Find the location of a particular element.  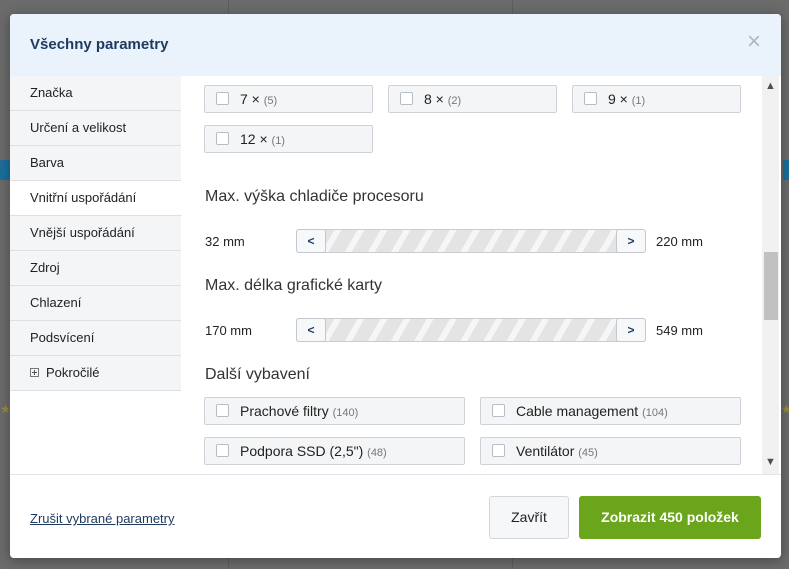

modal-header: Všechny parametry × is located at coordinates (395, 45).